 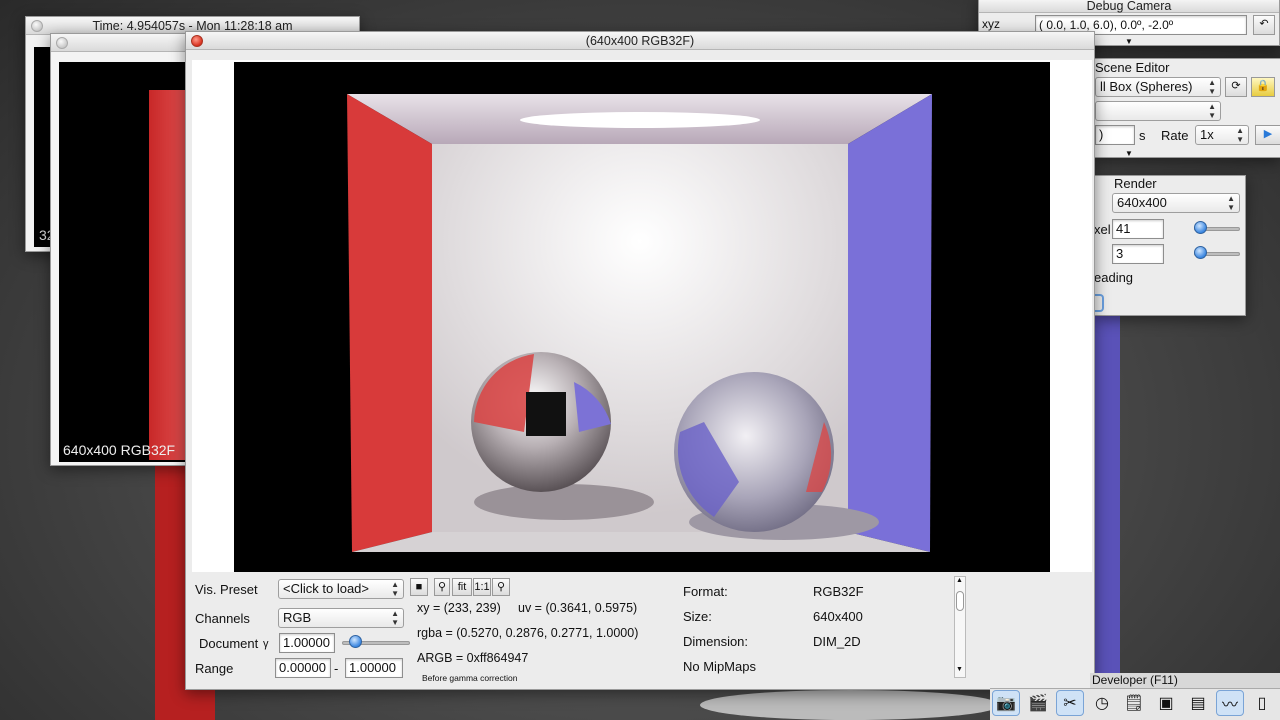 I want to click on scene-secondary-select: ▲ ▼, so click(x=1158, y=111).